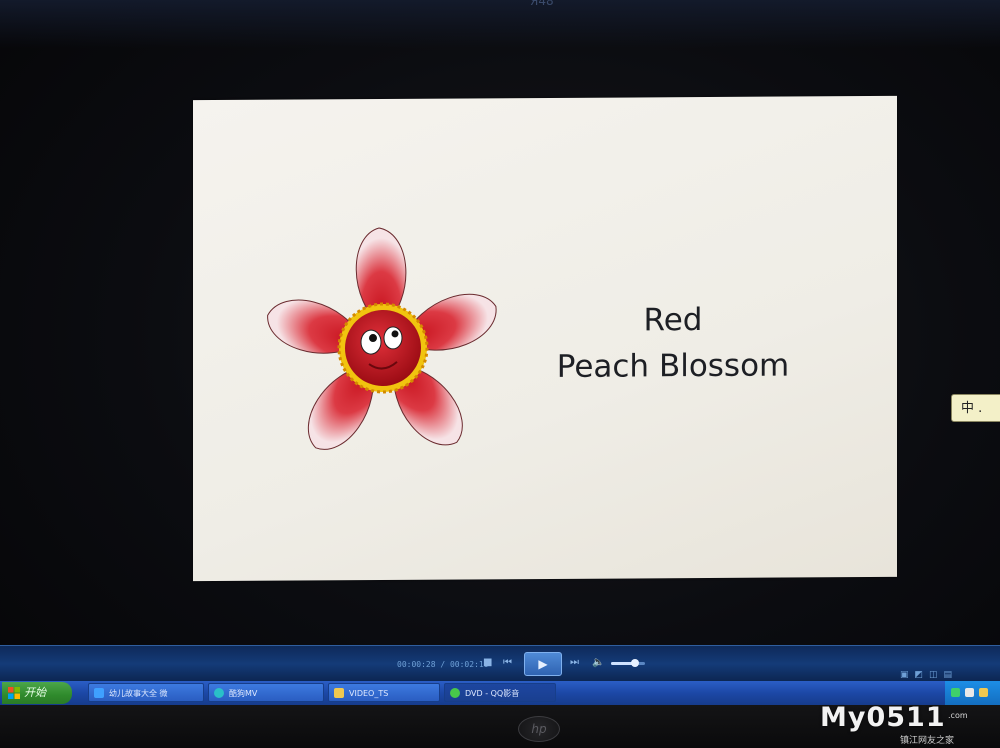  What do you see at coordinates (955, 692) in the screenshot?
I see `tray-network-icon` at bounding box center [955, 692].